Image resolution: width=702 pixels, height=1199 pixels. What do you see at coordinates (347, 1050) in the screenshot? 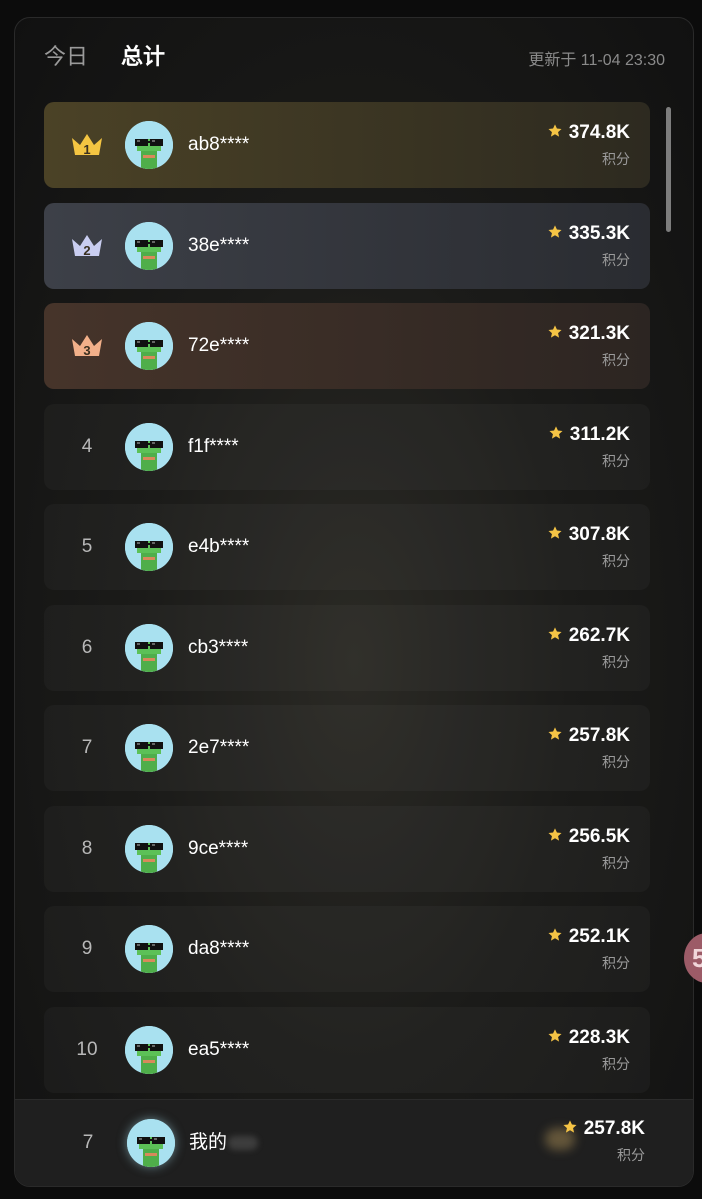
I see `ranking-row: 10 ea5**** 228.3K 积分` at bounding box center [347, 1050].